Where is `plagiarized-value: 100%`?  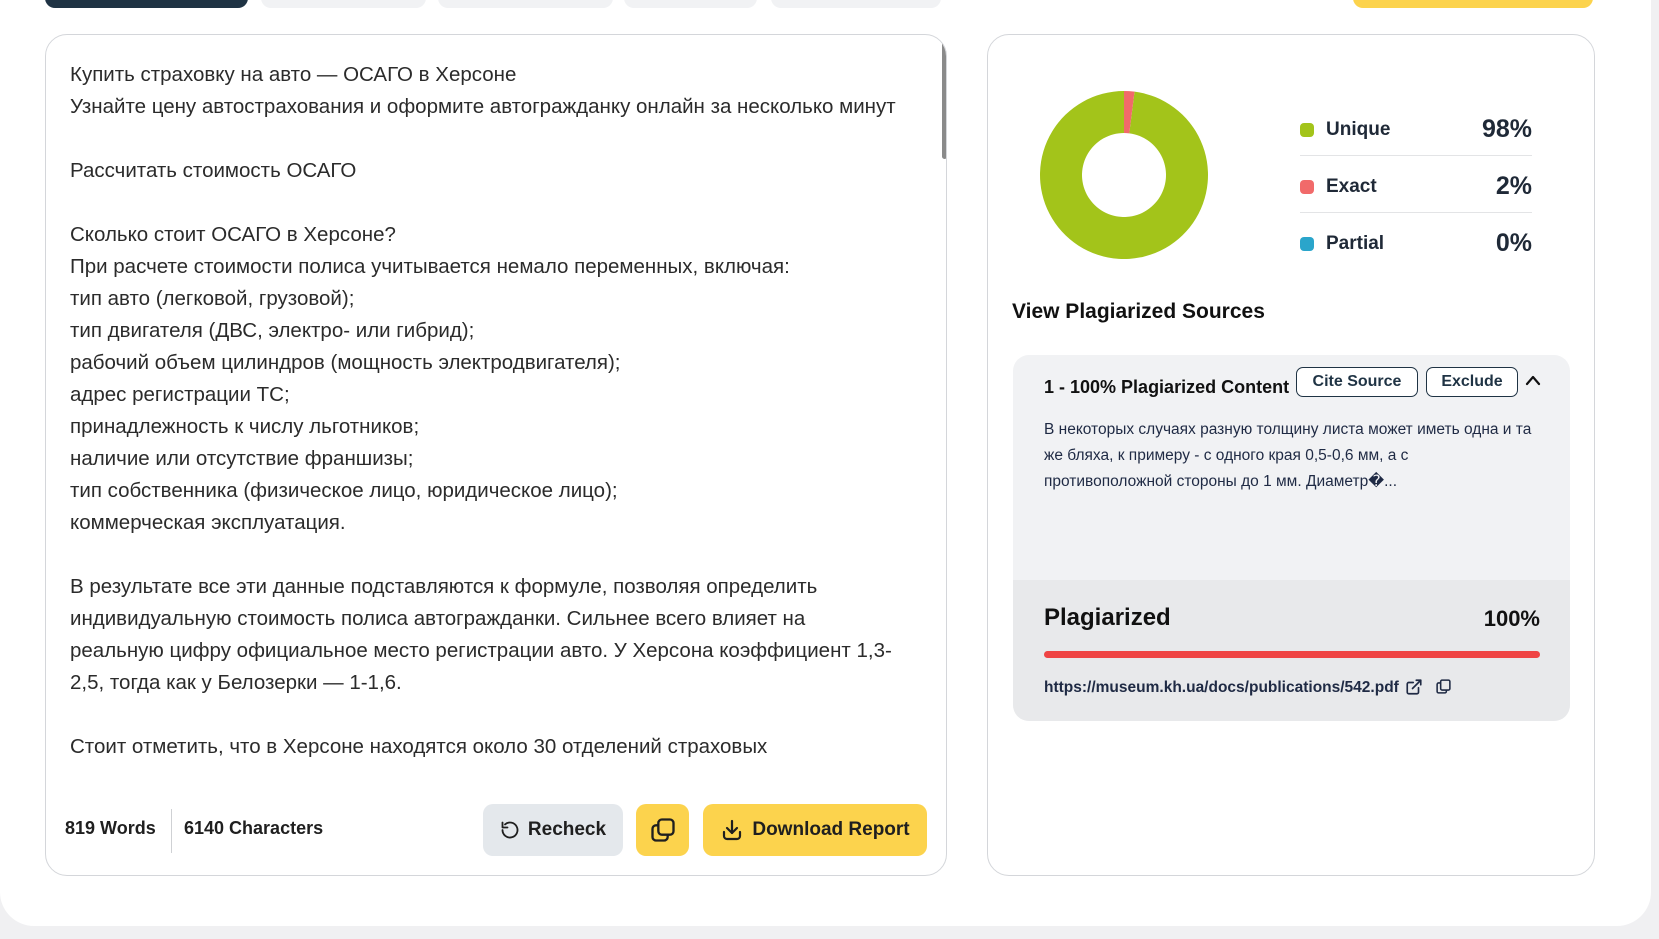 plagiarized-value: 100% is located at coordinates (1511, 618).